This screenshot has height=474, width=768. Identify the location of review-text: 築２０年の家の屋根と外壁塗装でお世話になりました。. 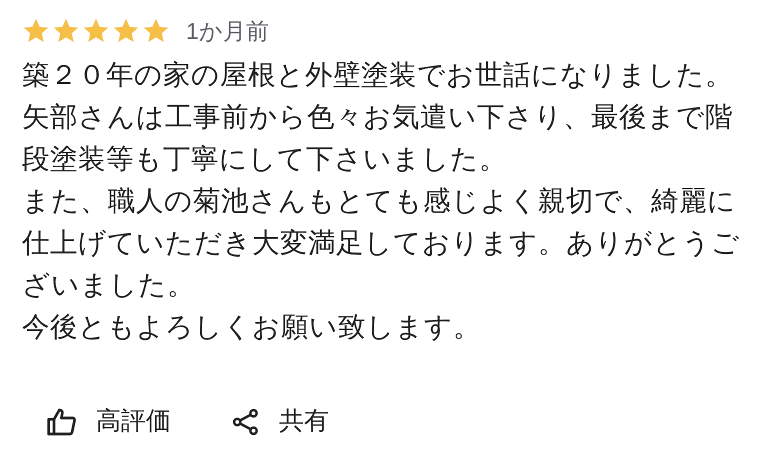
(378, 75).